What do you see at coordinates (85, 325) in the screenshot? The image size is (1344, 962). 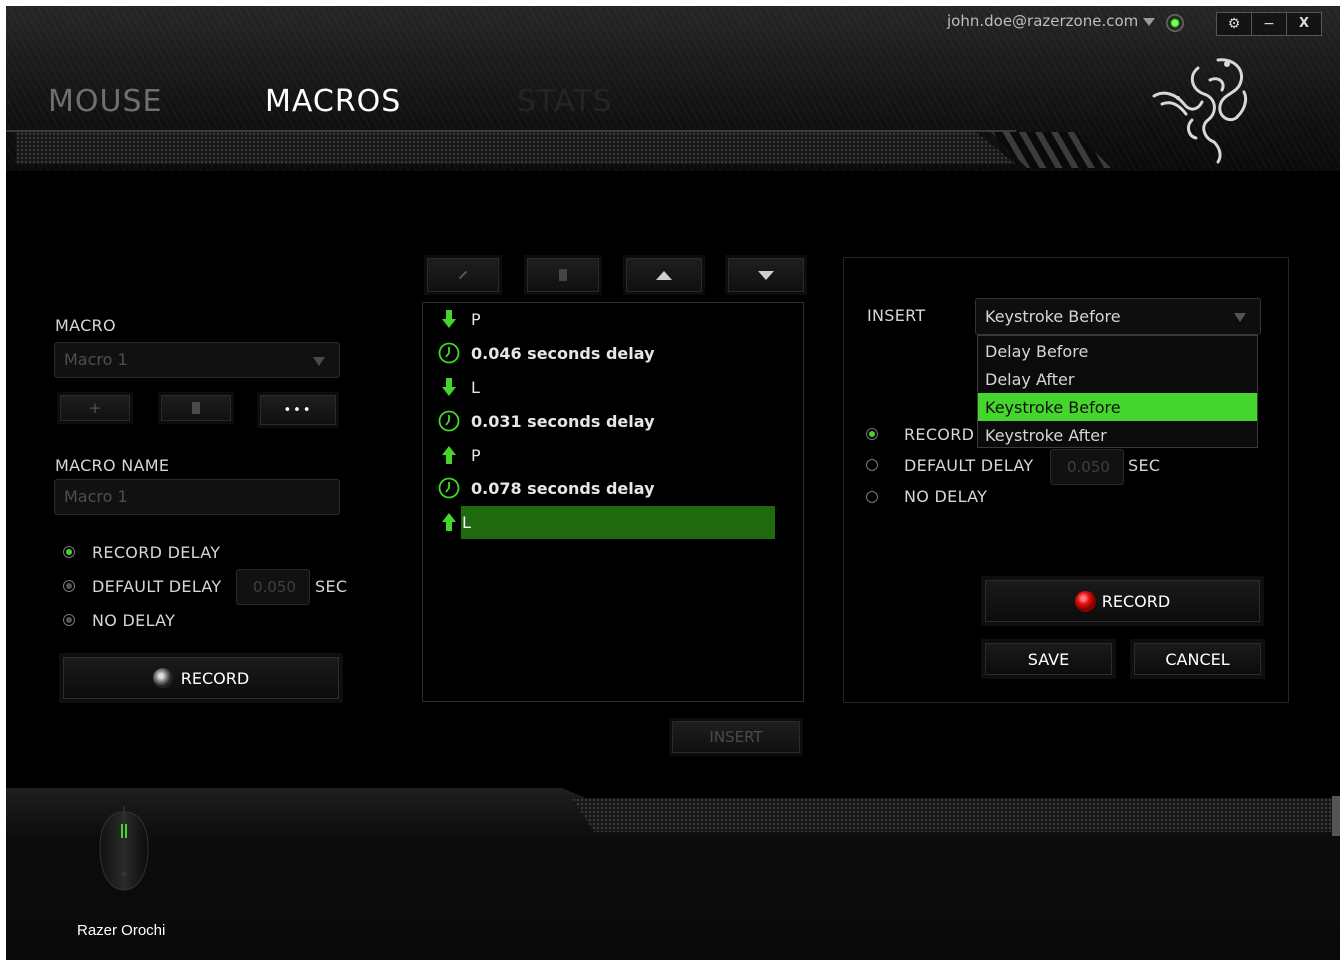 I see `macro-label: MACRO` at bounding box center [85, 325].